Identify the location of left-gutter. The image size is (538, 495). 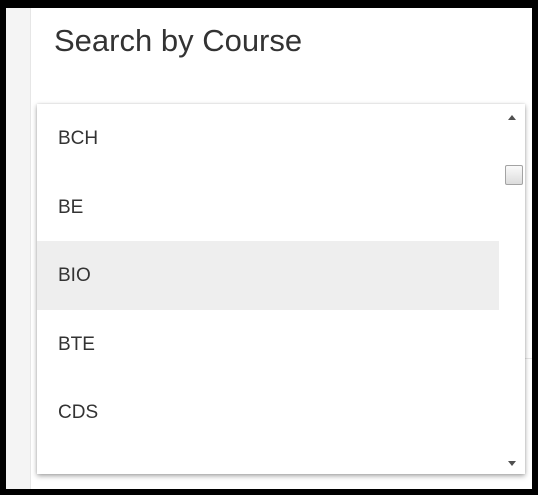
(18, 248).